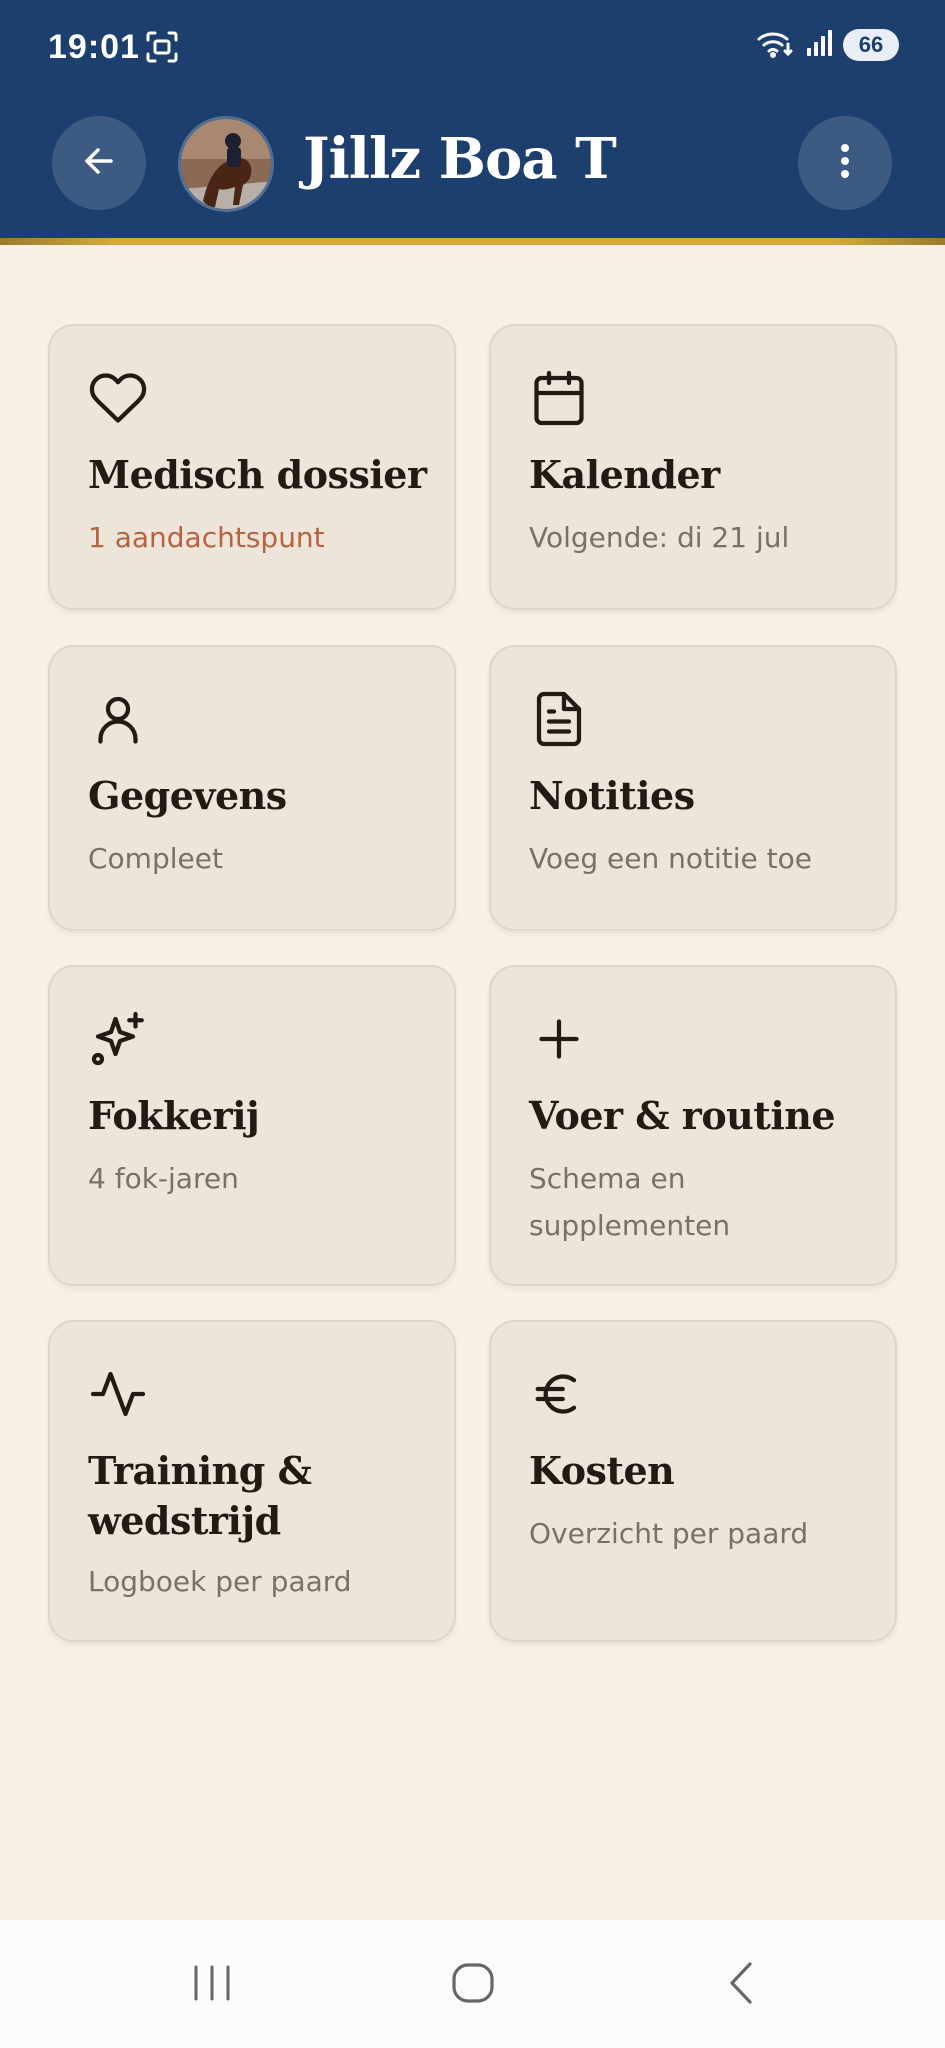 The width and height of the screenshot is (945, 2048). I want to click on card-notities: Notities Voeg een notitie toe, so click(693, 788).